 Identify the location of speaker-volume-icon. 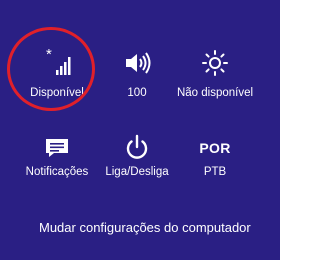
(137, 63).